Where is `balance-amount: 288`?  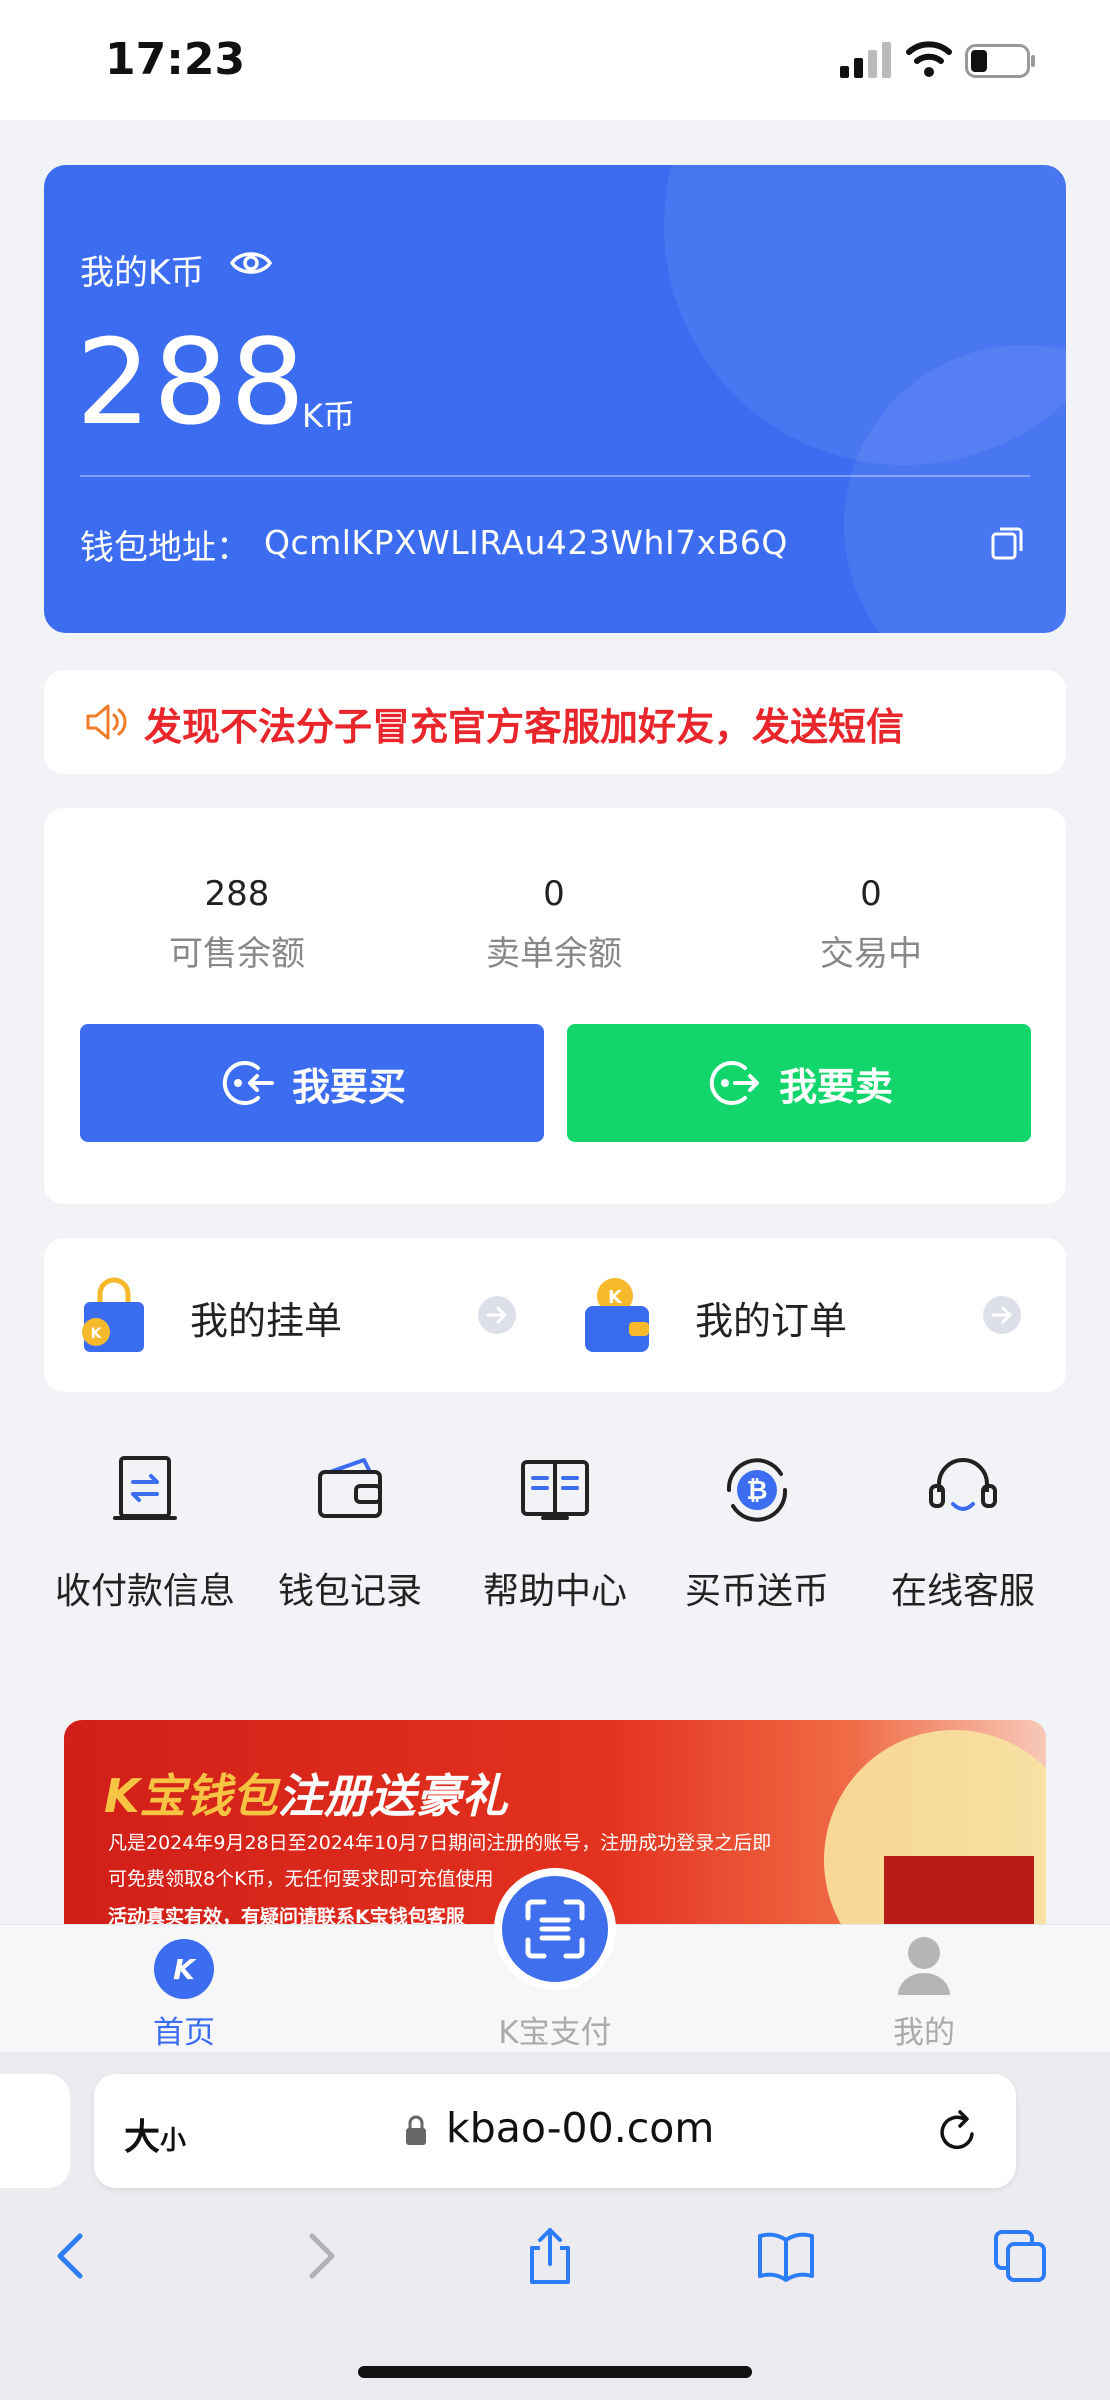 balance-amount: 288 is located at coordinates (192, 382).